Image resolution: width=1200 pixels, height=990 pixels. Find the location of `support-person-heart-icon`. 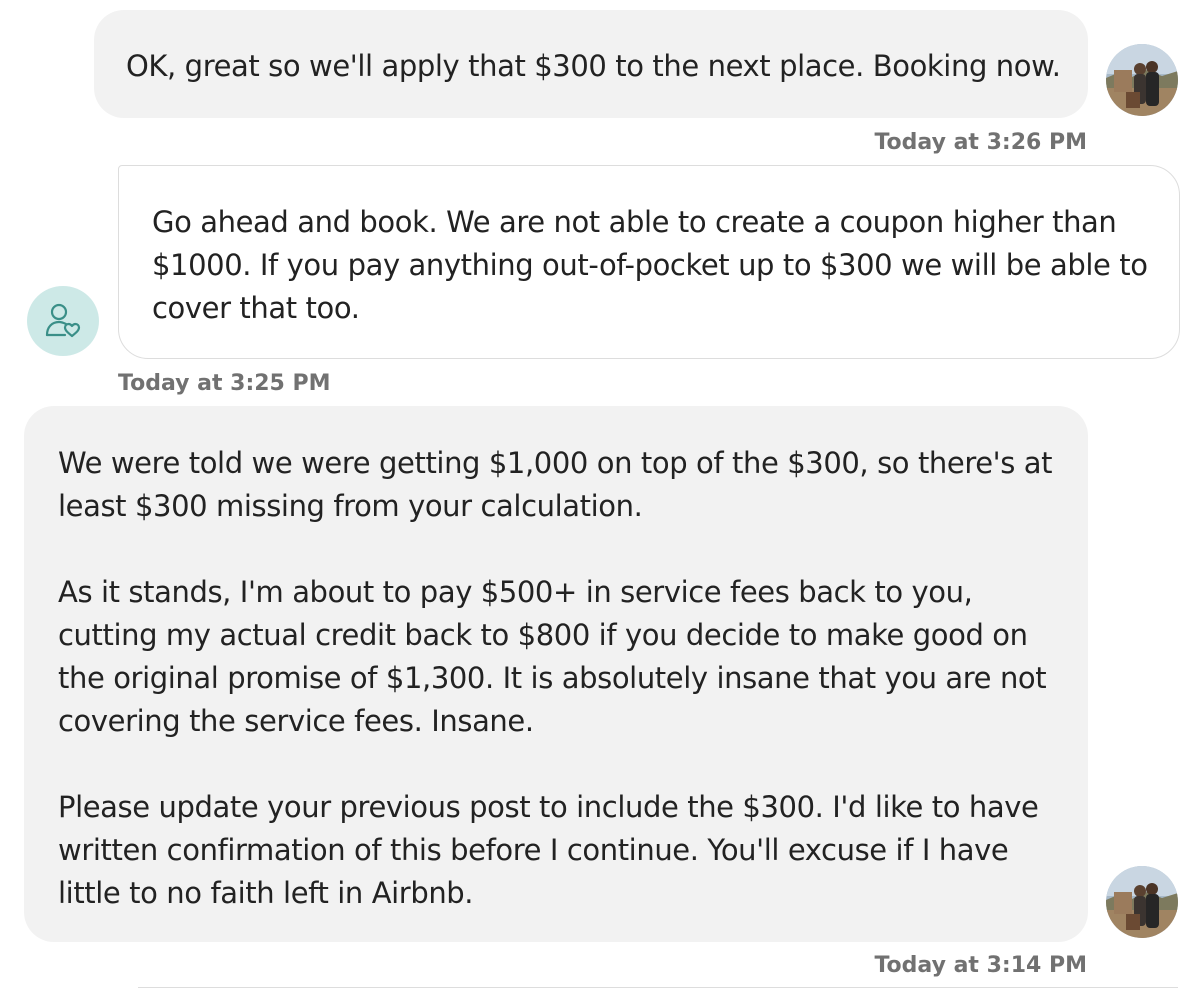

support-person-heart-icon is located at coordinates (63, 320).